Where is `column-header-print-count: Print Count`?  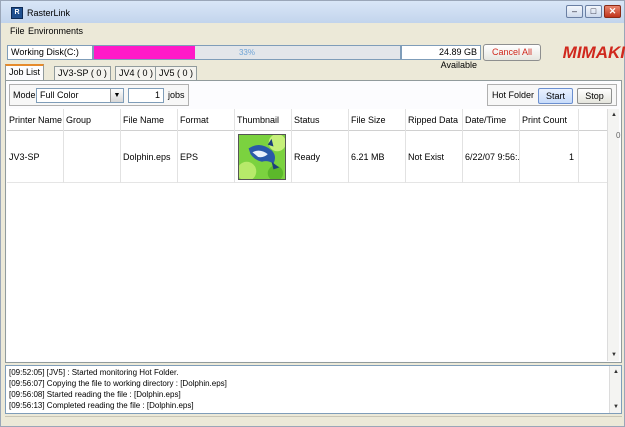 column-header-print-count: Print Count is located at coordinates (549, 120).